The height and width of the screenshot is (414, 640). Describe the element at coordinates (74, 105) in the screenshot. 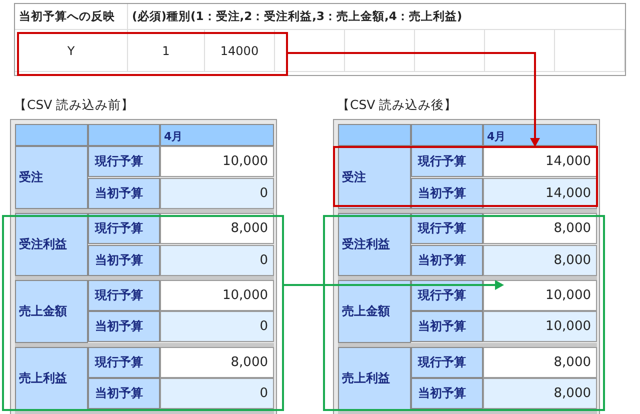

I see `section-title: 【CSV 読み込み前】` at that location.